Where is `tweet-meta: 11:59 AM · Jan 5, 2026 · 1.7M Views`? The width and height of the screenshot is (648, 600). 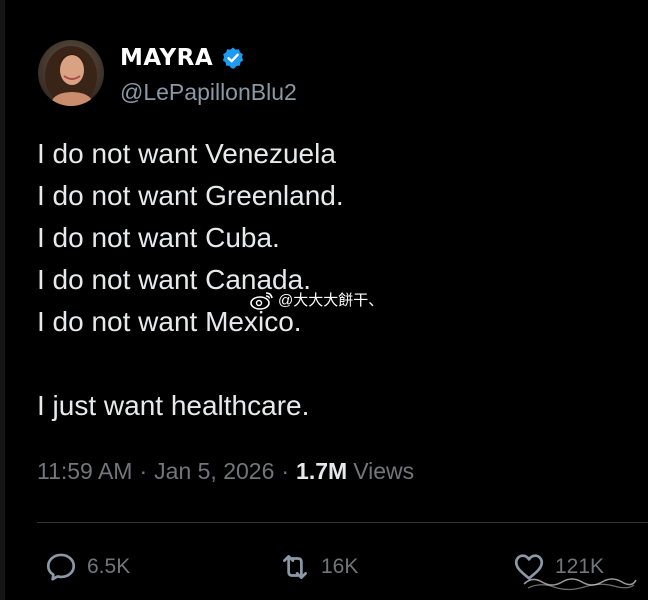 tweet-meta: 11:59 AM · Jan 5, 2026 · 1.7M Views is located at coordinates (225, 471).